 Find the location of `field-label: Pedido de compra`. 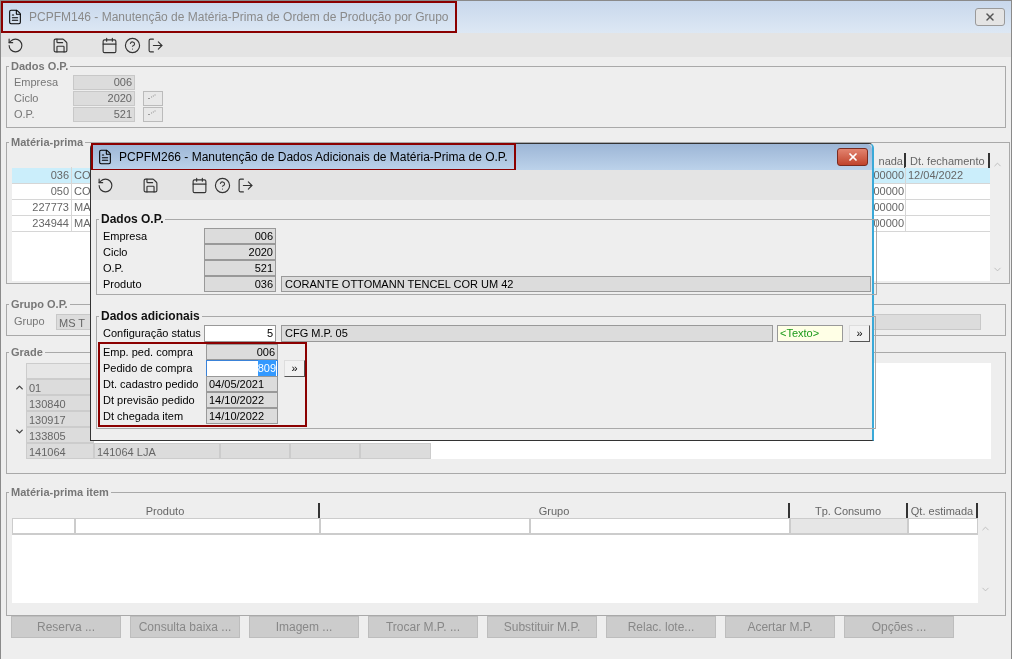

field-label: Pedido de compra is located at coordinates (148, 368).